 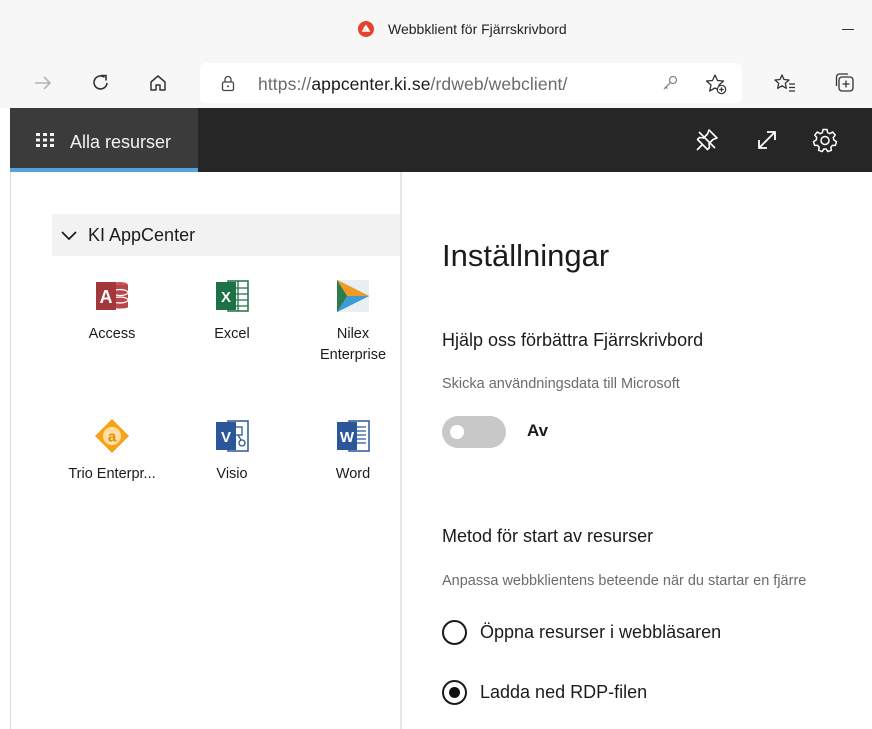 What do you see at coordinates (232, 474) in the screenshot?
I see `app-label-visio: Visio` at bounding box center [232, 474].